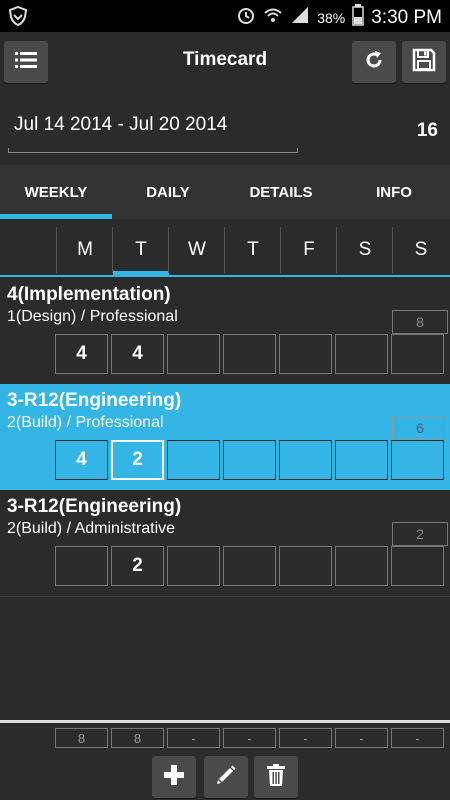 This screenshot has height=800, width=450. What do you see at coordinates (420, 534) in the screenshot?
I see `entry-total: 2` at bounding box center [420, 534].